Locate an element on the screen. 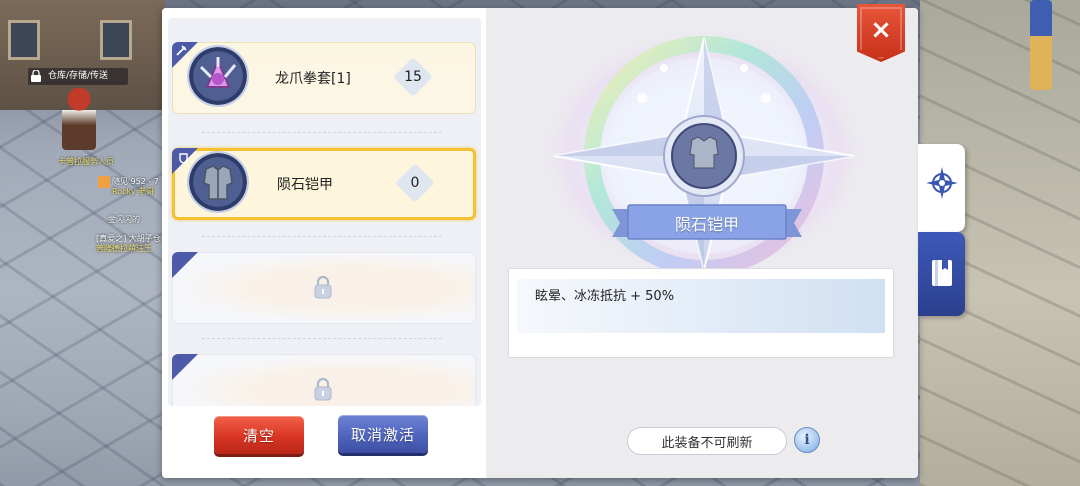  slot-item-name: 龙爪拳套[1] is located at coordinates (313, 79).